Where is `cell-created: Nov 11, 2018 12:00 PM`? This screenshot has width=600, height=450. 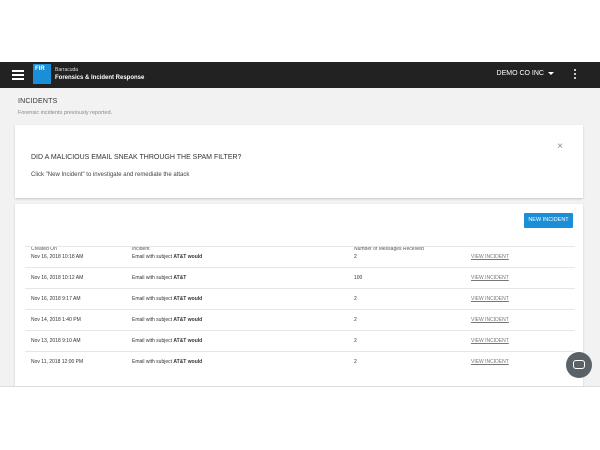 cell-created: Nov 11, 2018 12:00 PM is located at coordinates (57, 362).